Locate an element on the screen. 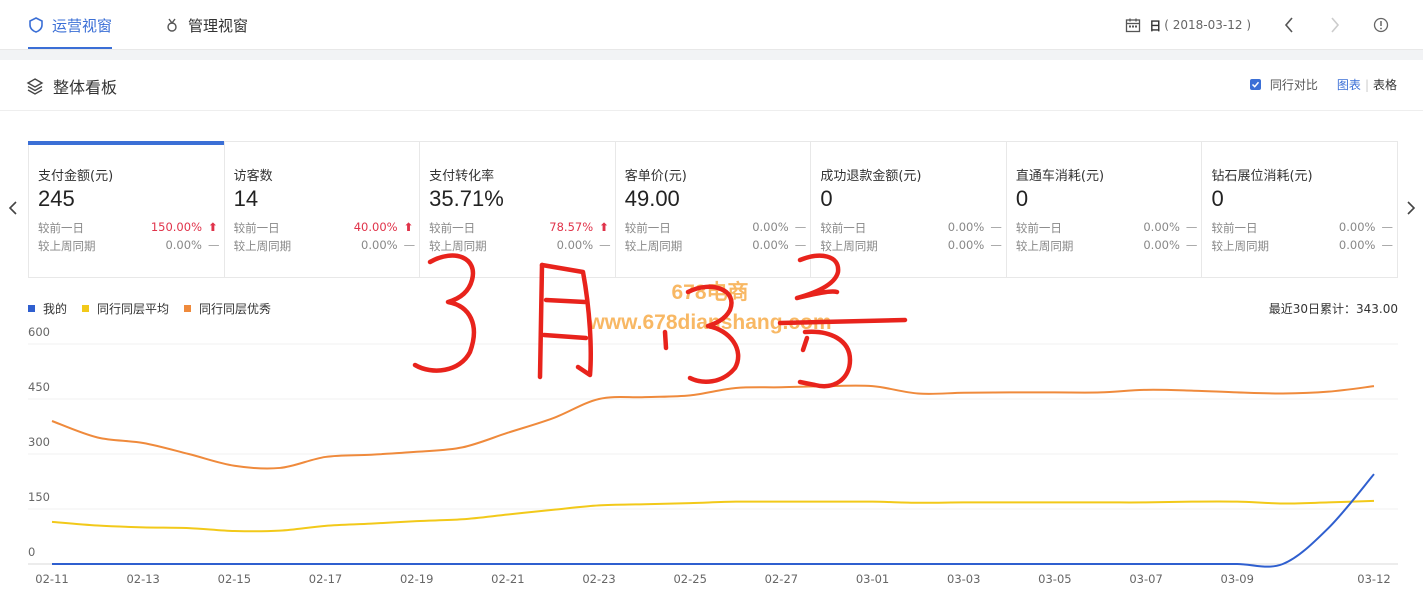 The width and height of the screenshot is (1423, 614). chart-view-link: 图表 is located at coordinates (1349, 84).